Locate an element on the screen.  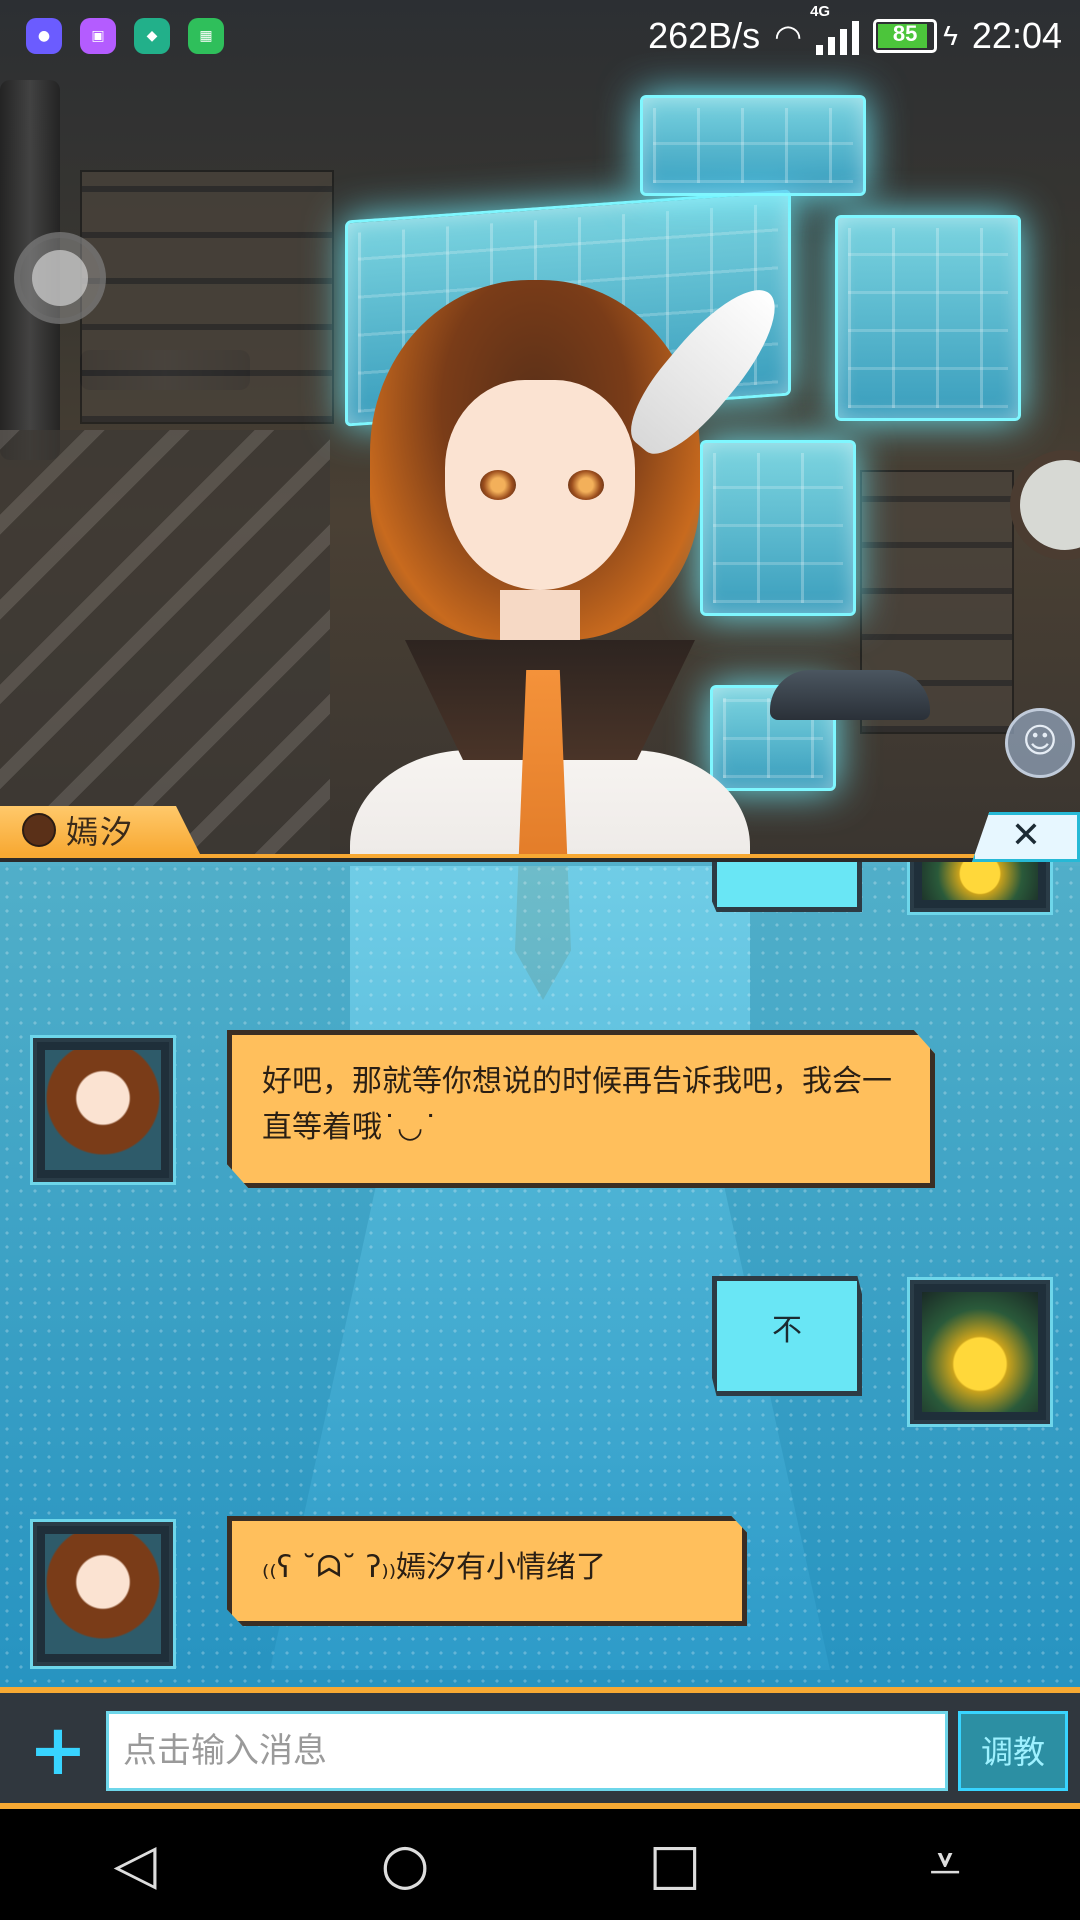
signal-icon: 4G is located at coordinates (835, 29).